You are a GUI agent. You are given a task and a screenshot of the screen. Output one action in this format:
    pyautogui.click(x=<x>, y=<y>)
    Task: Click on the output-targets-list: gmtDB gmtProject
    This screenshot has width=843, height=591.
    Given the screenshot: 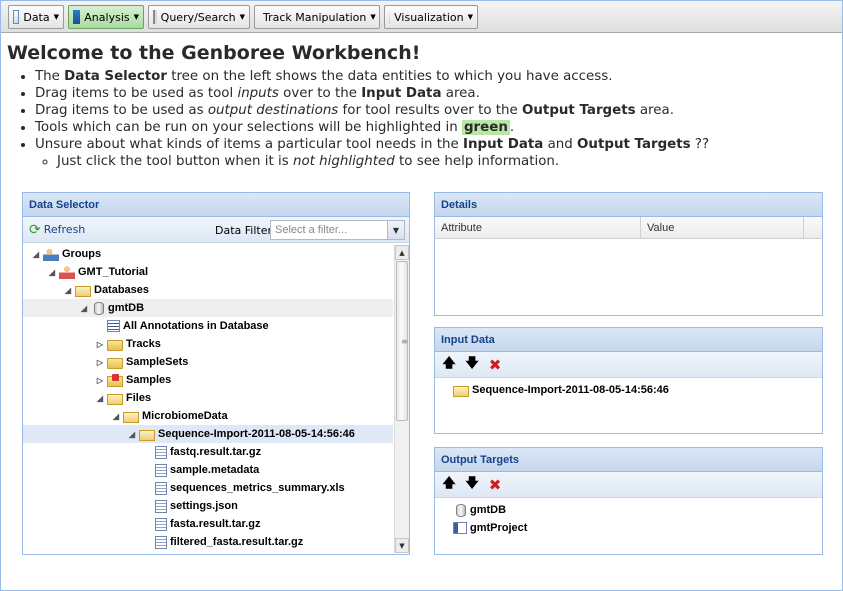 What is the action you would take?
    pyautogui.click(x=628, y=517)
    